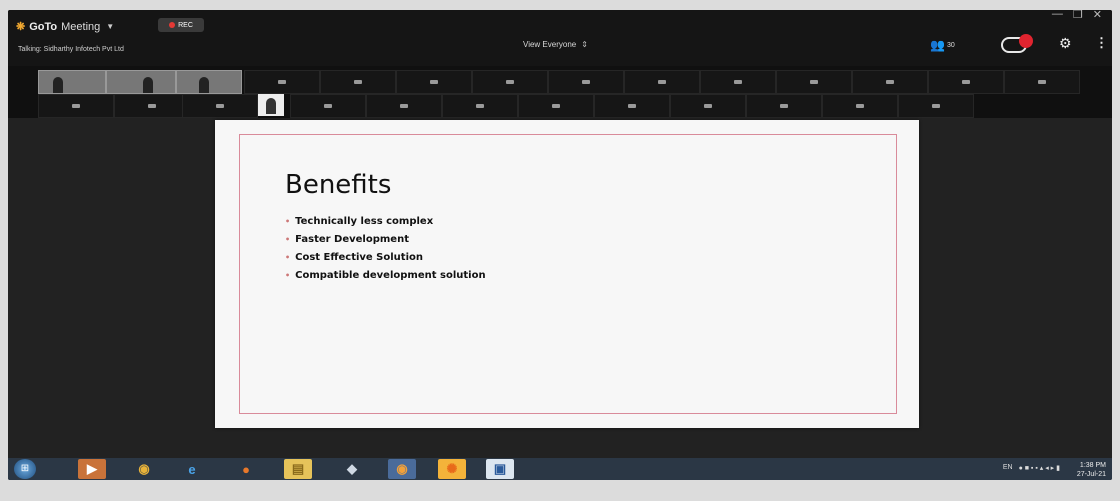  I want to click on view-mode-label: View Everyone, so click(550, 44).